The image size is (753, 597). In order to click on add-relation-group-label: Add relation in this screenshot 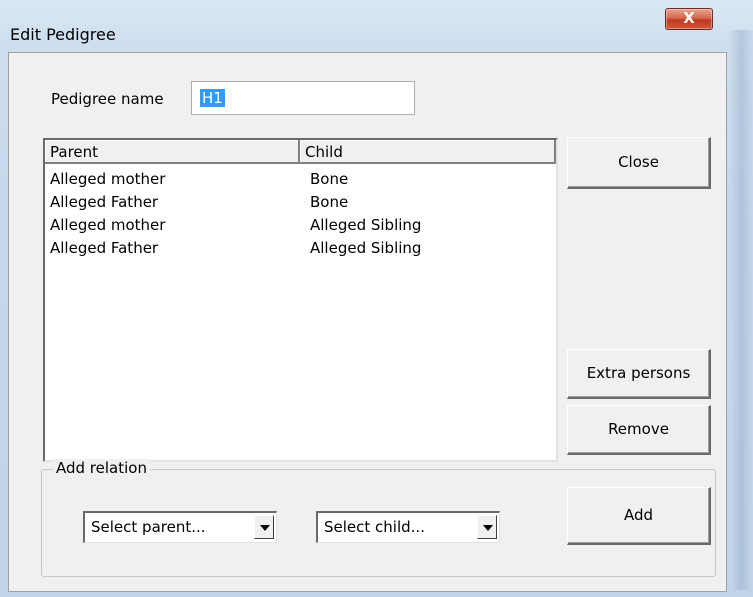, I will do `click(101, 468)`.